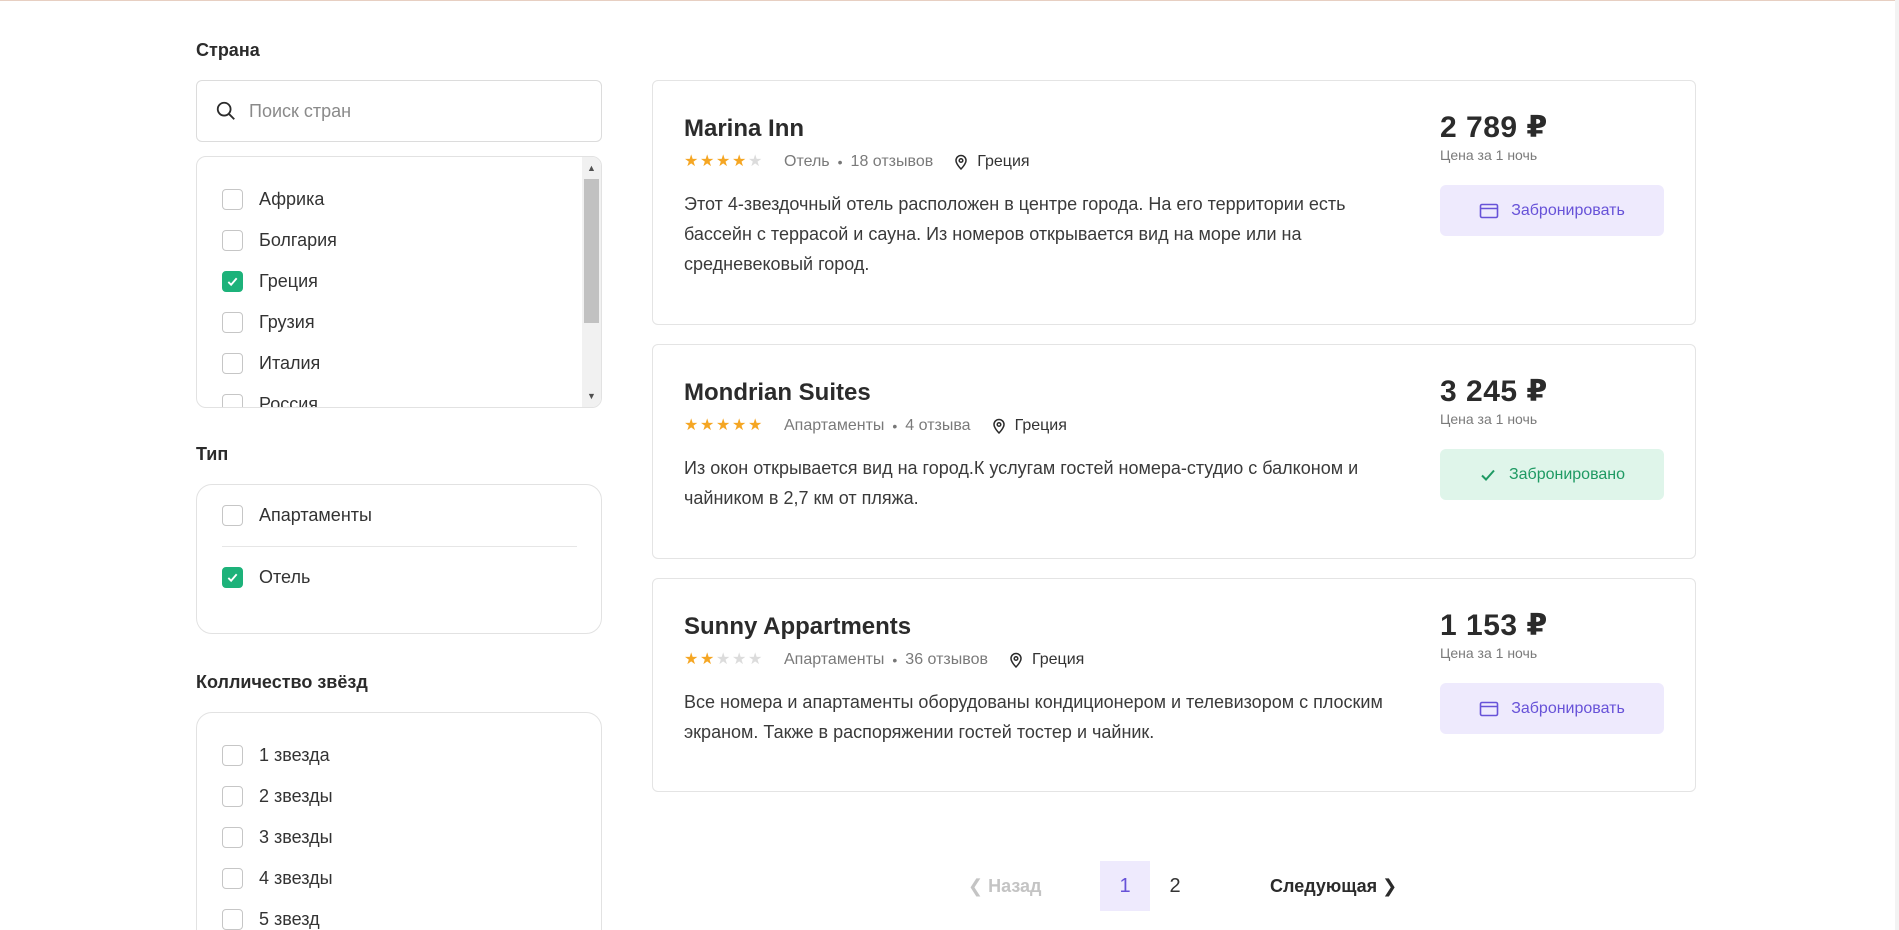  I want to click on stars-option: 2 звезды, so click(411, 796).